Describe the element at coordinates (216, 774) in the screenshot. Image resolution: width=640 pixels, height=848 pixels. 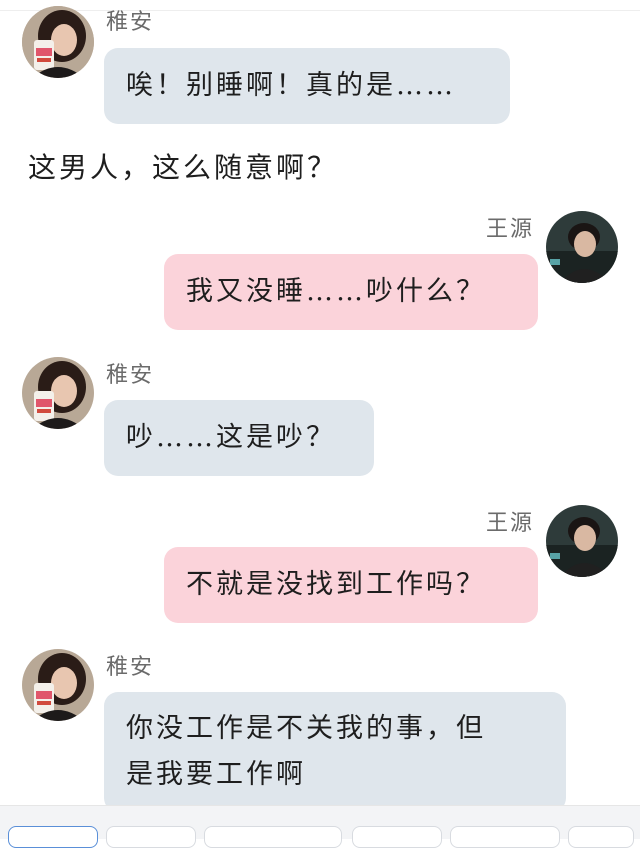
I see `message-line: 是我要工作啊` at that location.